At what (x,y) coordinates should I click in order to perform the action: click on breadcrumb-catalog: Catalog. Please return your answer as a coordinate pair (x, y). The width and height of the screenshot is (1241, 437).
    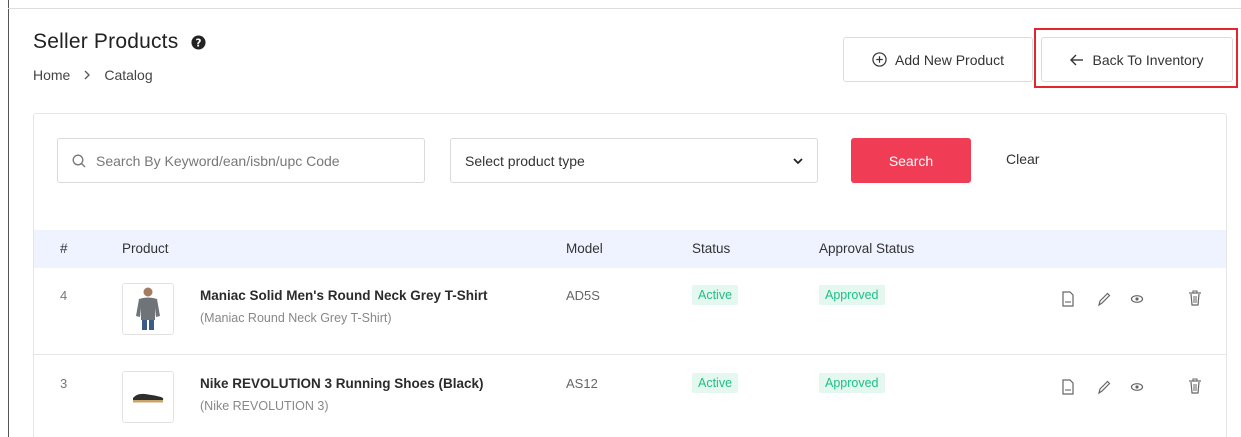
    Looking at the image, I should click on (128, 75).